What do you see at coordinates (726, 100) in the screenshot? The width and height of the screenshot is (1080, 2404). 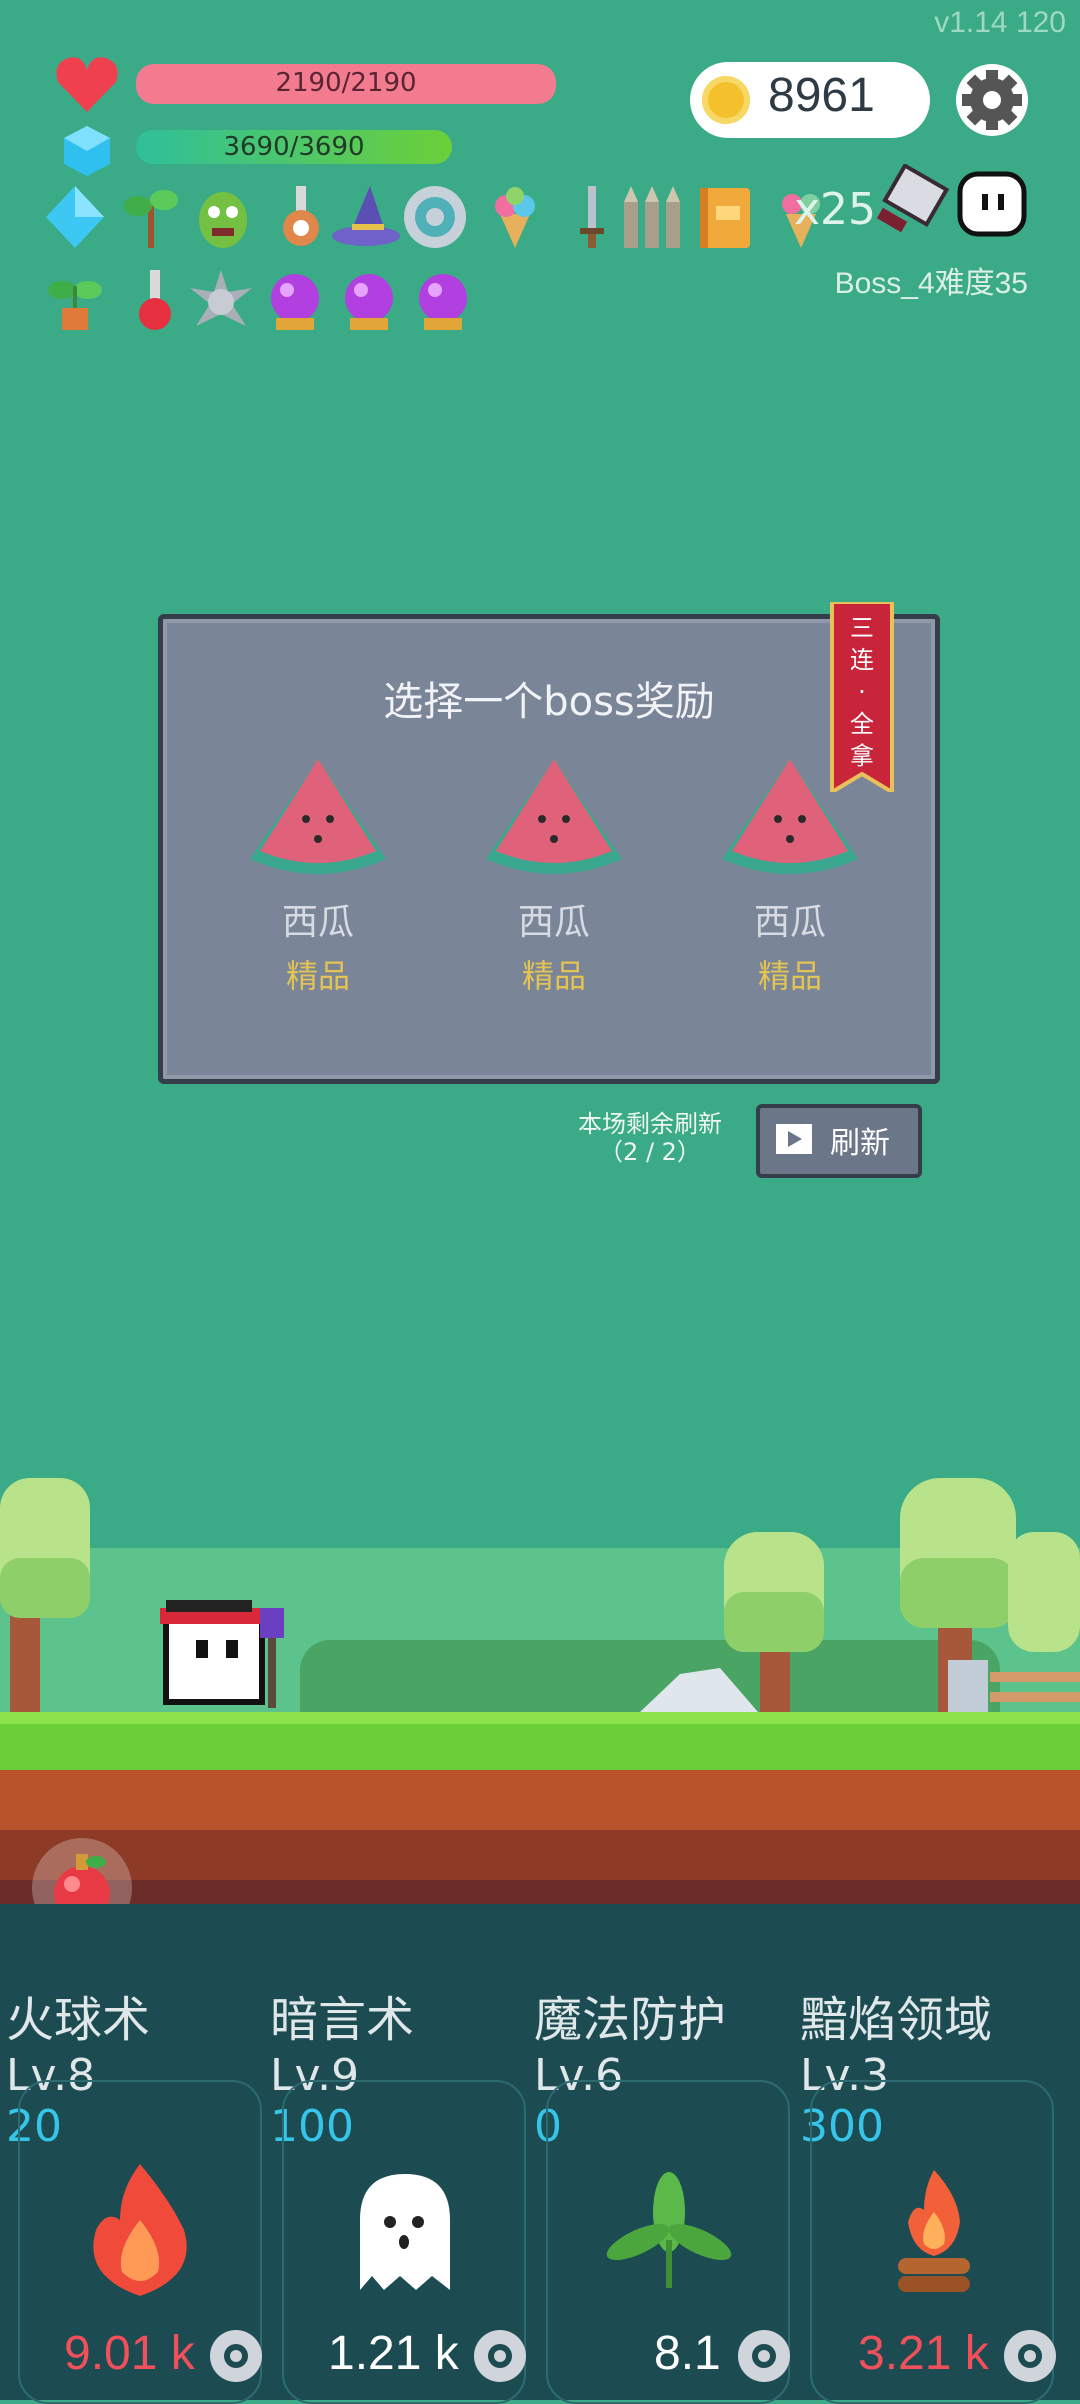 I see `coin-icon` at bounding box center [726, 100].